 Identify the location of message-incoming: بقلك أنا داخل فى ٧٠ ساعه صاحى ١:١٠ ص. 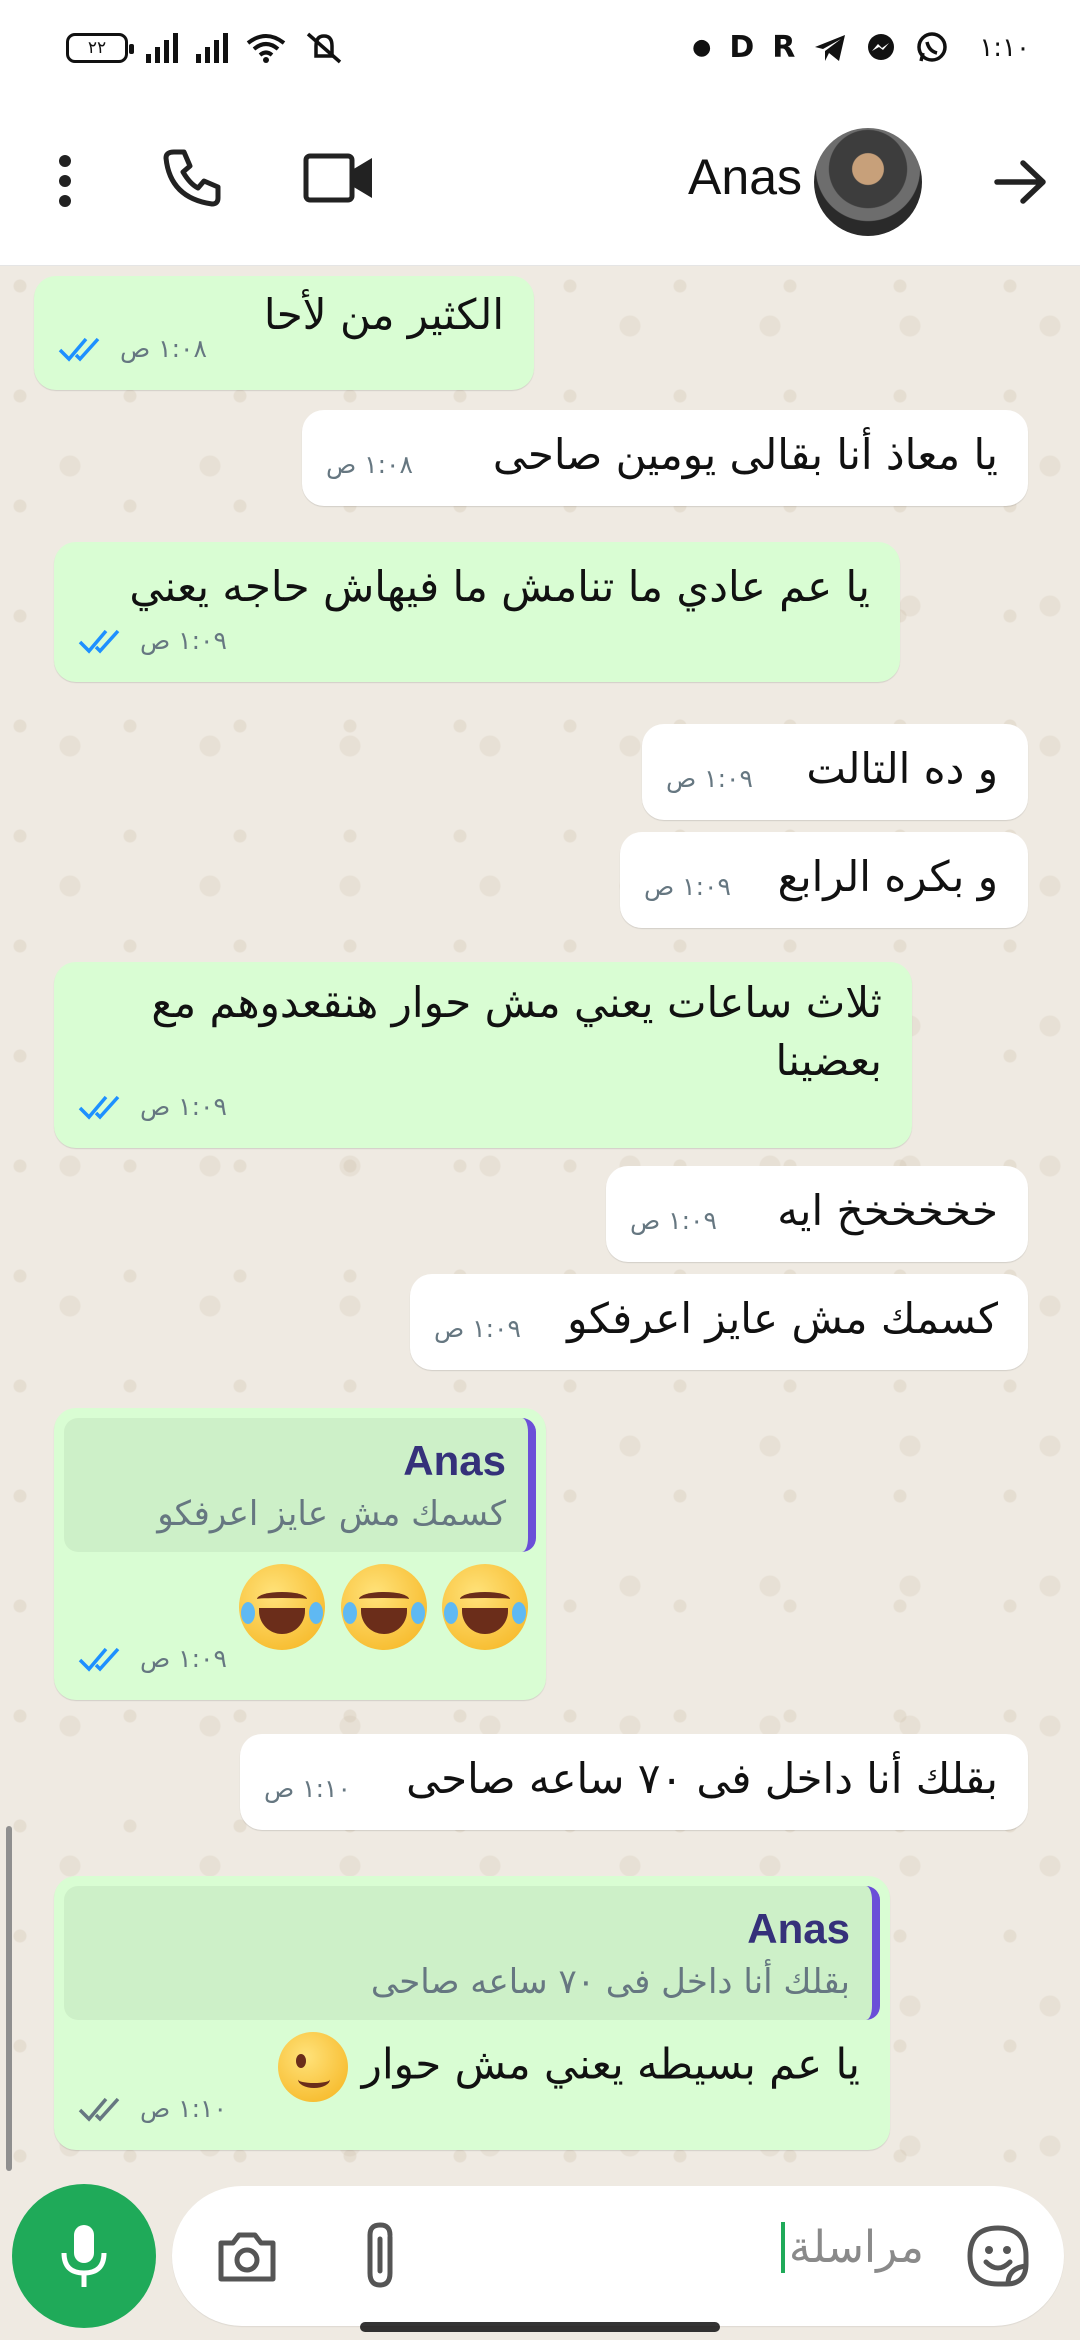
(634, 1782).